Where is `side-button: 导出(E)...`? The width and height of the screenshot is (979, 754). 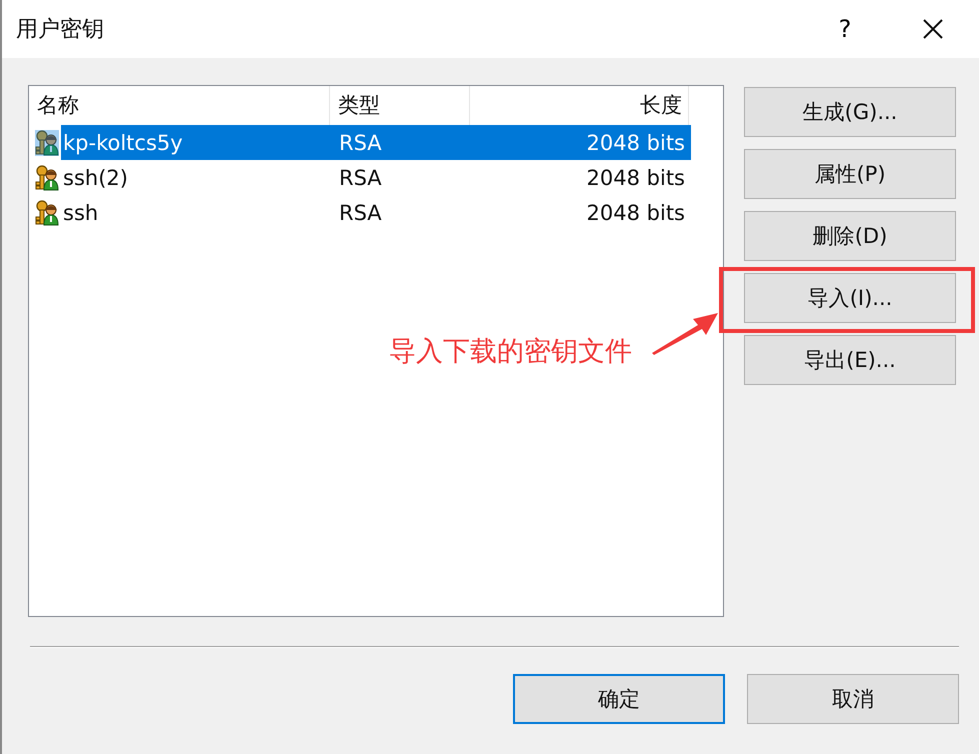
side-button: 导出(E)... is located at coordinates (850, 360).